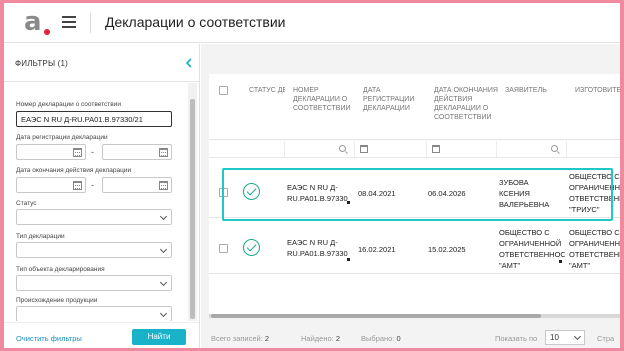  Describe the element at coordinates (535, 90) in the screenshot. I see `column-header-applicant: ЗАЯВИТЕЛЬ` at that location.